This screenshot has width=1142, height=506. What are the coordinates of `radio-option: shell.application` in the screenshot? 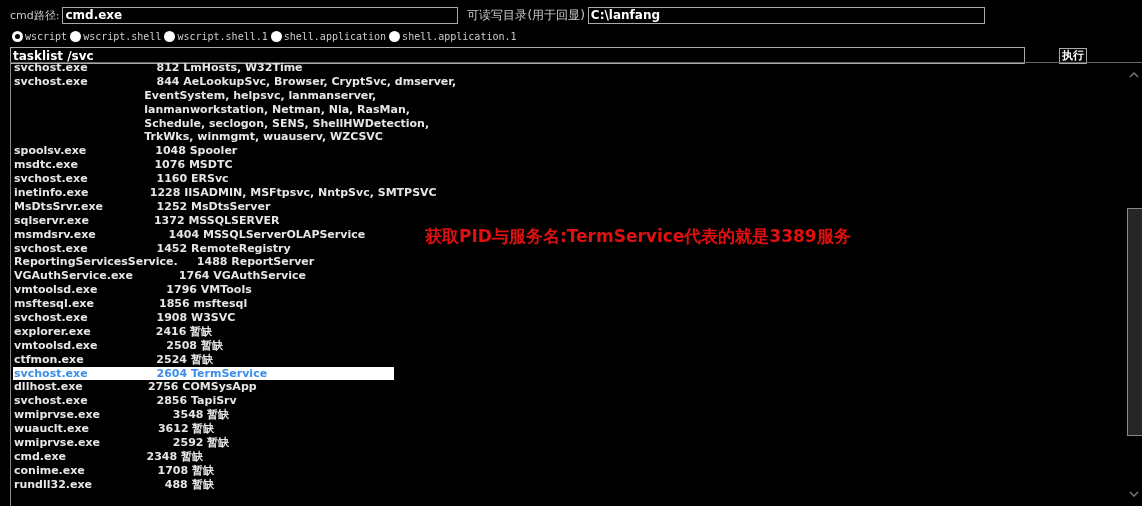 It's located at (328, 36).